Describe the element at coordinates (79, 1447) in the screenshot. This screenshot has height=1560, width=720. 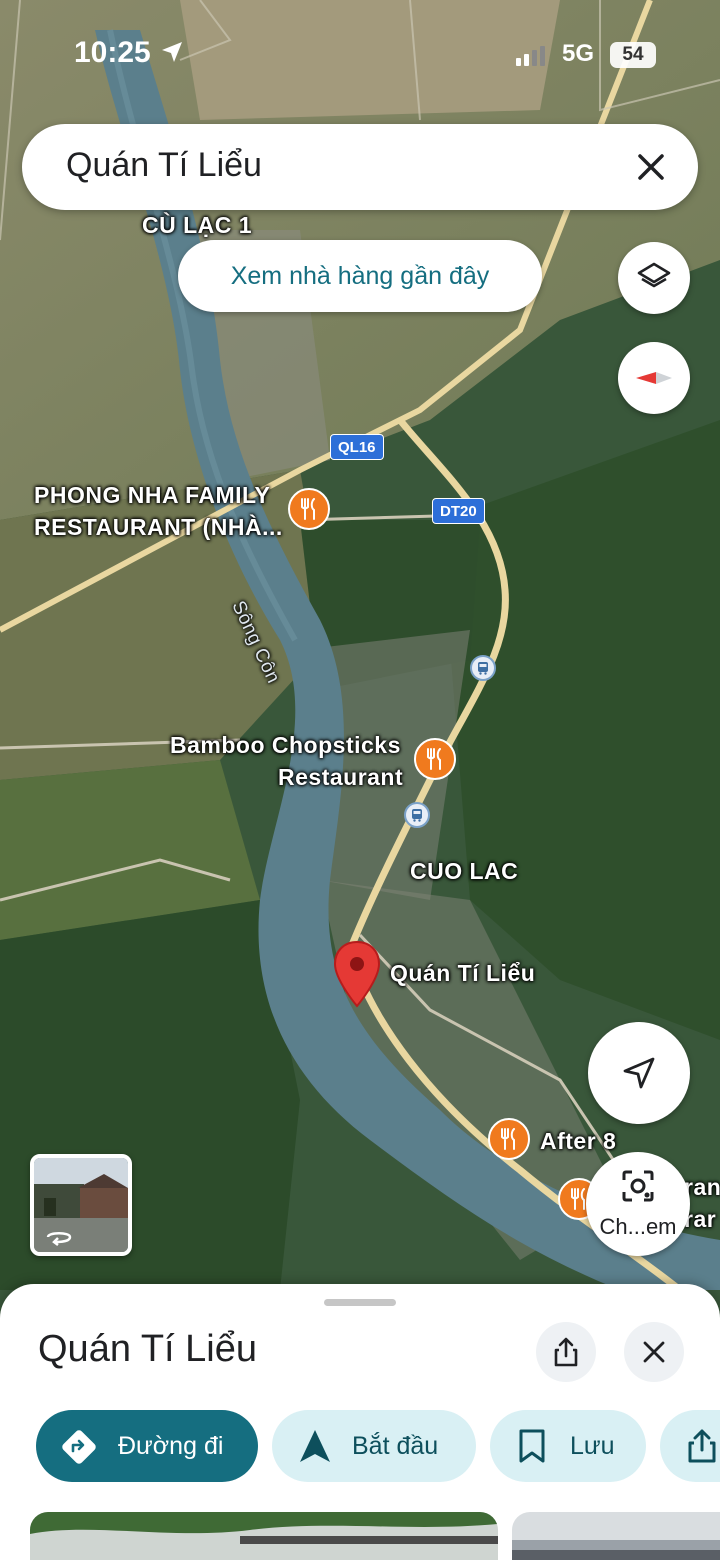
I see `directions-icon` at that location.